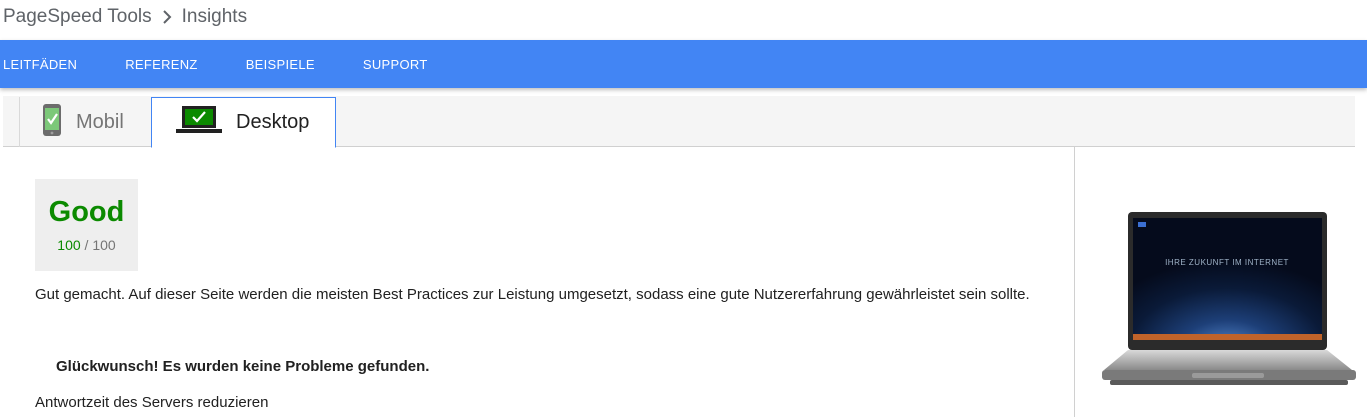 This screenshot has width=1367, height=417. Describe the element at coordinates (683, 64) in the screenshot. I see `top-nav: LEITFÄDEN REFERENZ BEISPIELE SUPPORT` at that location.